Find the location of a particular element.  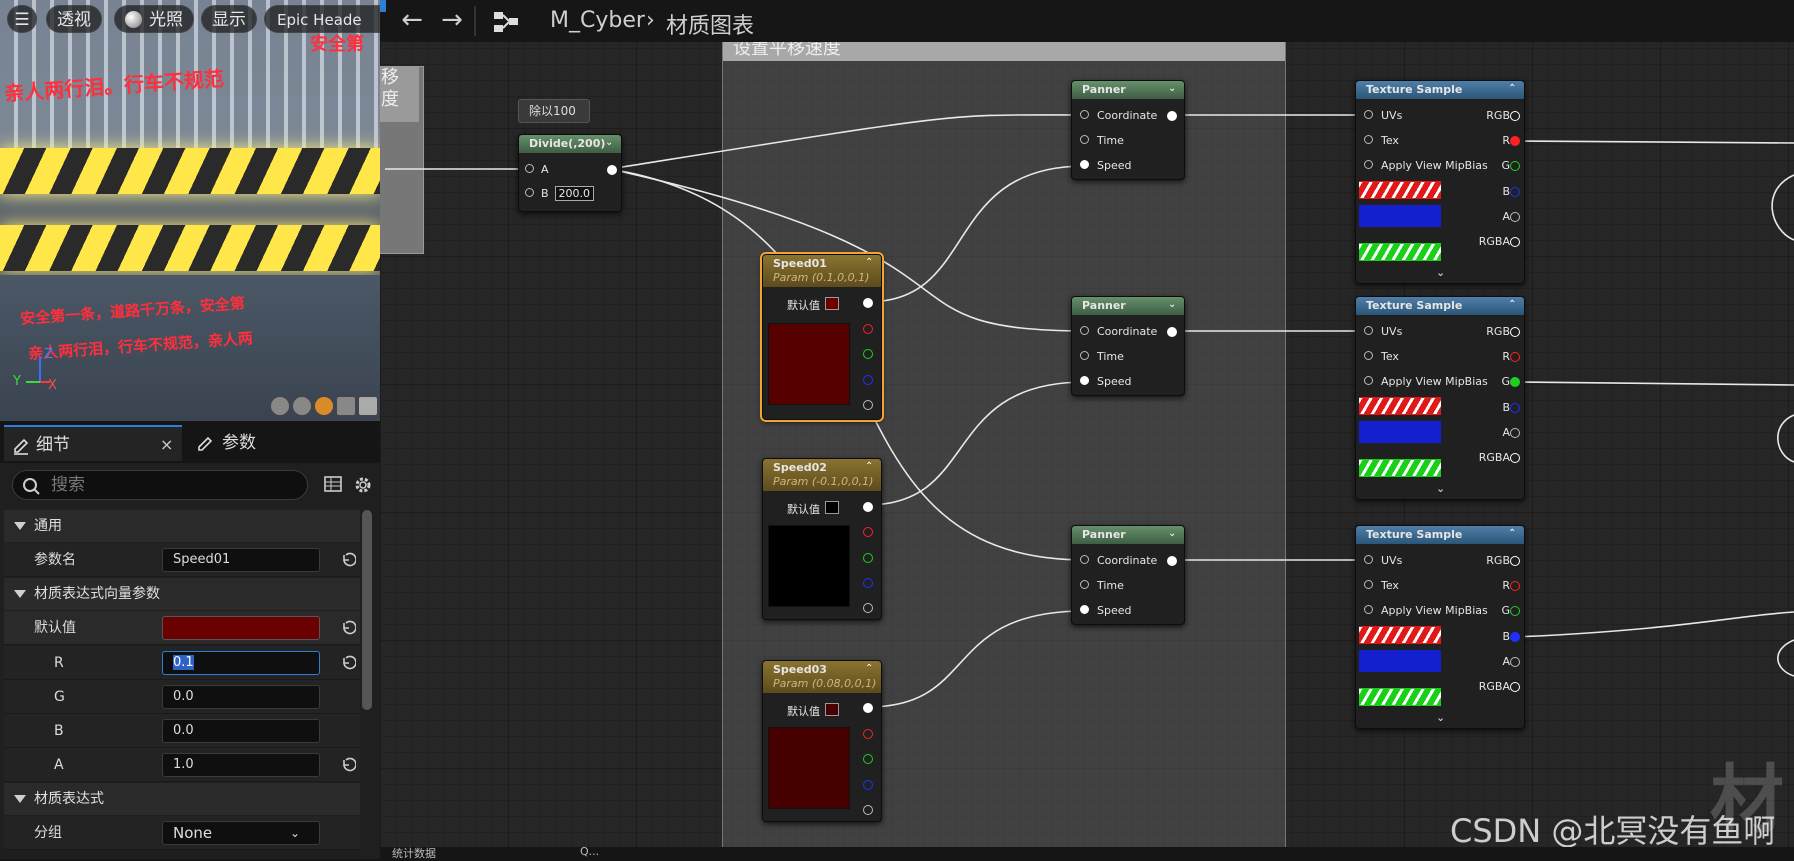

speed03-output-b is located at coordinates (868, 785).